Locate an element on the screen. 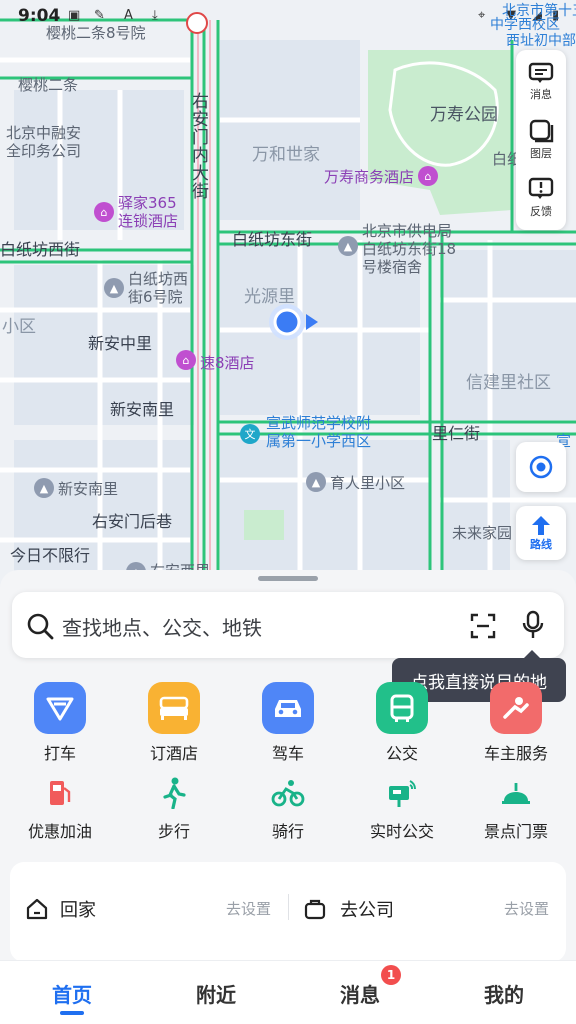  map-label: 新安中里 is located at coordinates (120, 343).